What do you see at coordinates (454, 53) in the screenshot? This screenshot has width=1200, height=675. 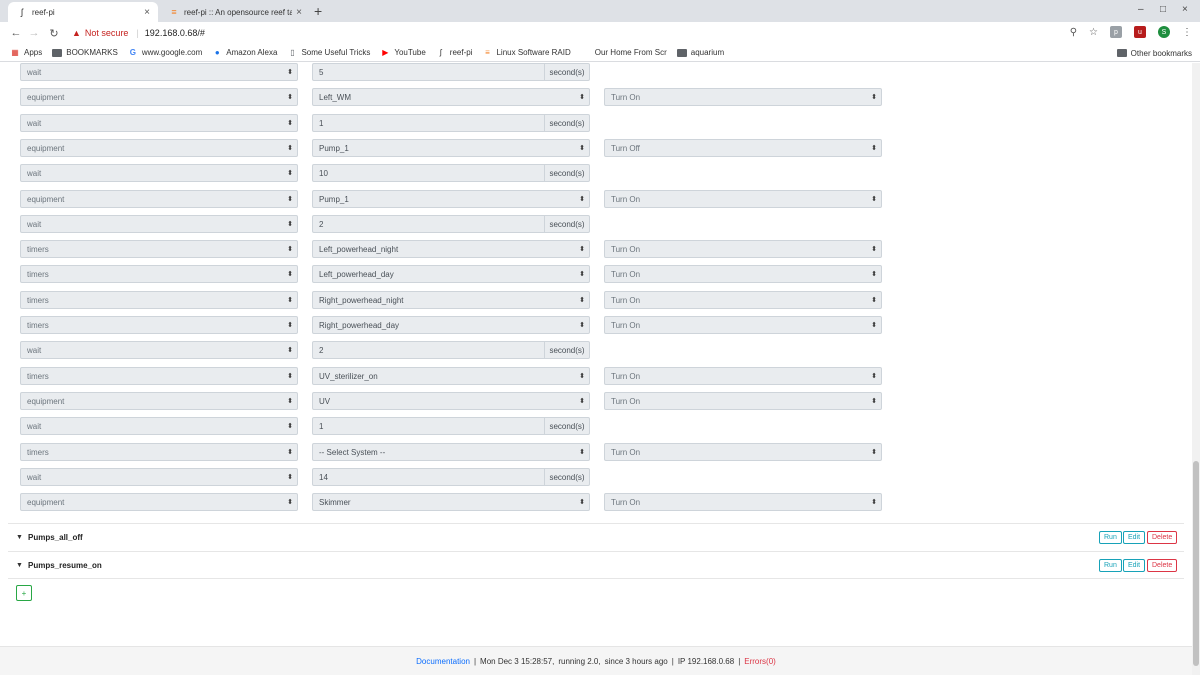 I see `bookmark-reef-pi: ʃ reef-pi` at bounding box center [454, 53].